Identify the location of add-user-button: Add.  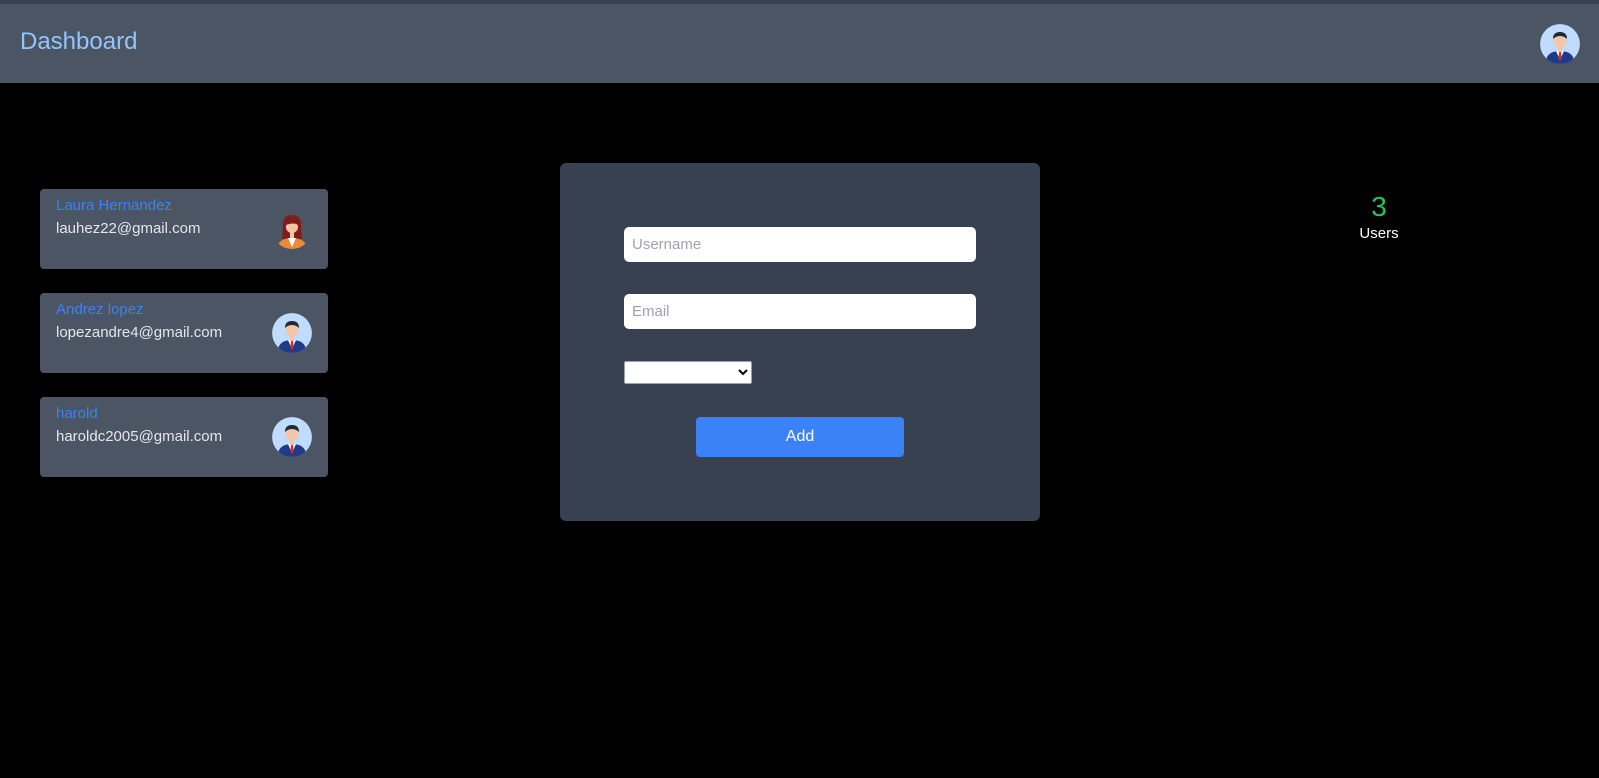
(800, 437).